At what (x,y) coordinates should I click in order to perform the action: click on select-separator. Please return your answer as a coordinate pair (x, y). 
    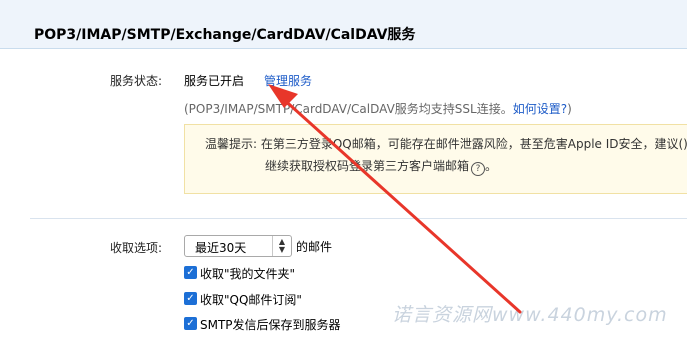
    Looking at the image, I should click on (272, 246).